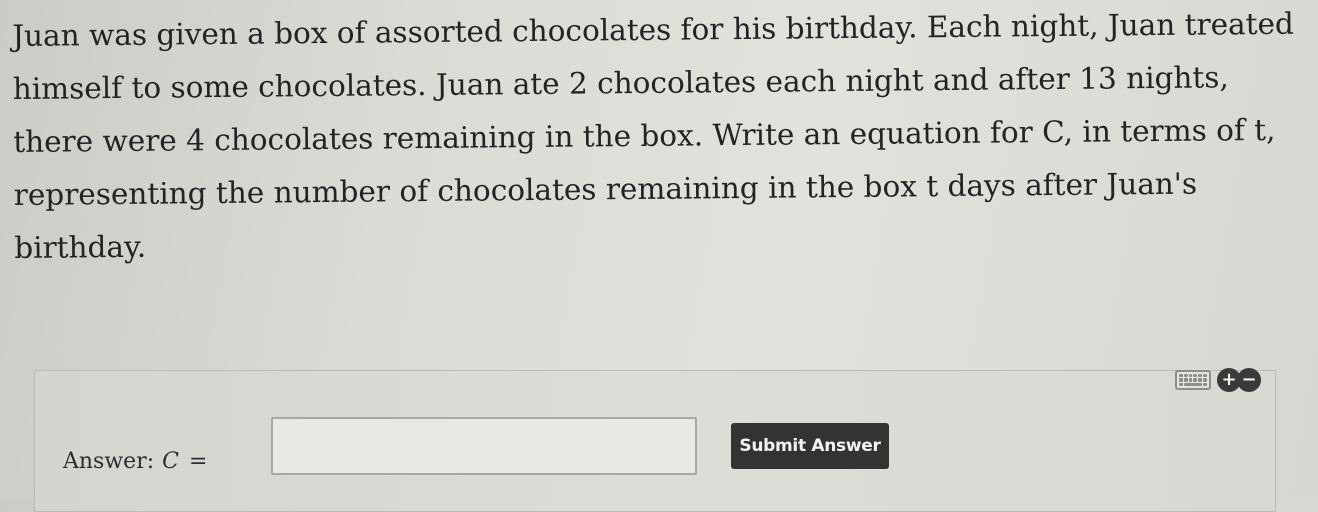  Describe the element at coordinates (198, 461) in the screenshot. I see `equals-sign: =` at that location.